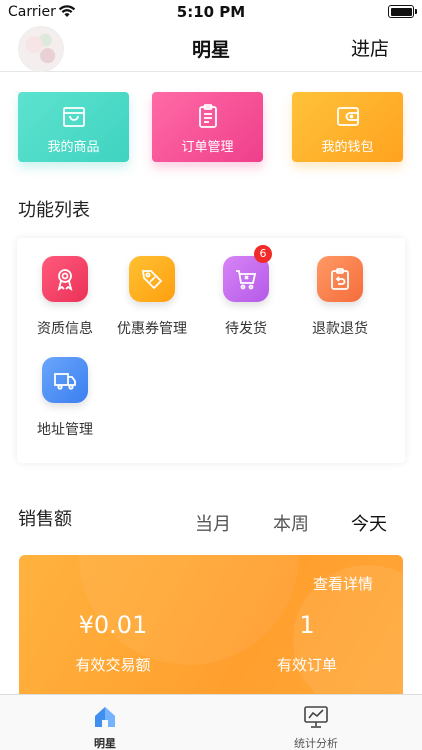 The width and height of the screenshot is (422, 750). What do you see at coordinates (340, 329) in the screenshot?
I see `func-label-refunds: 退款退货` at bounding box center [340, 329].